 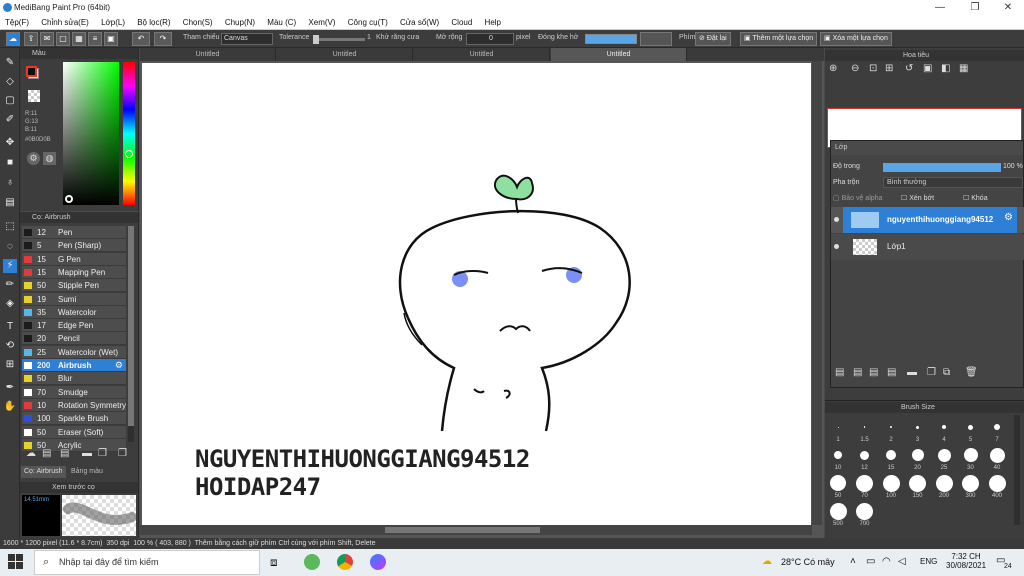 I want to click on move-tool-icon: ✥, so click(x=10, y=143).